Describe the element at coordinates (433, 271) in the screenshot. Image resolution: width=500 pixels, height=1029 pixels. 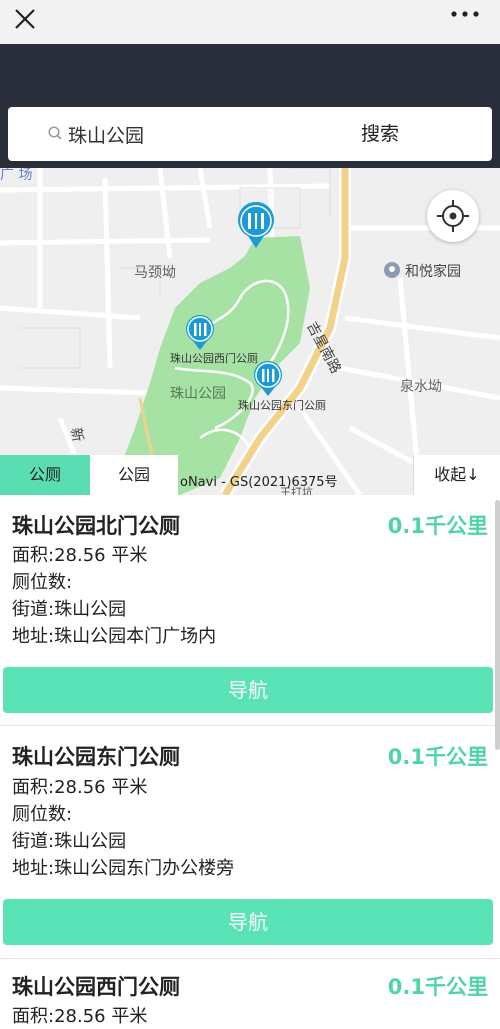
I see `map-poi-hexing: 和悦家园` at that location.